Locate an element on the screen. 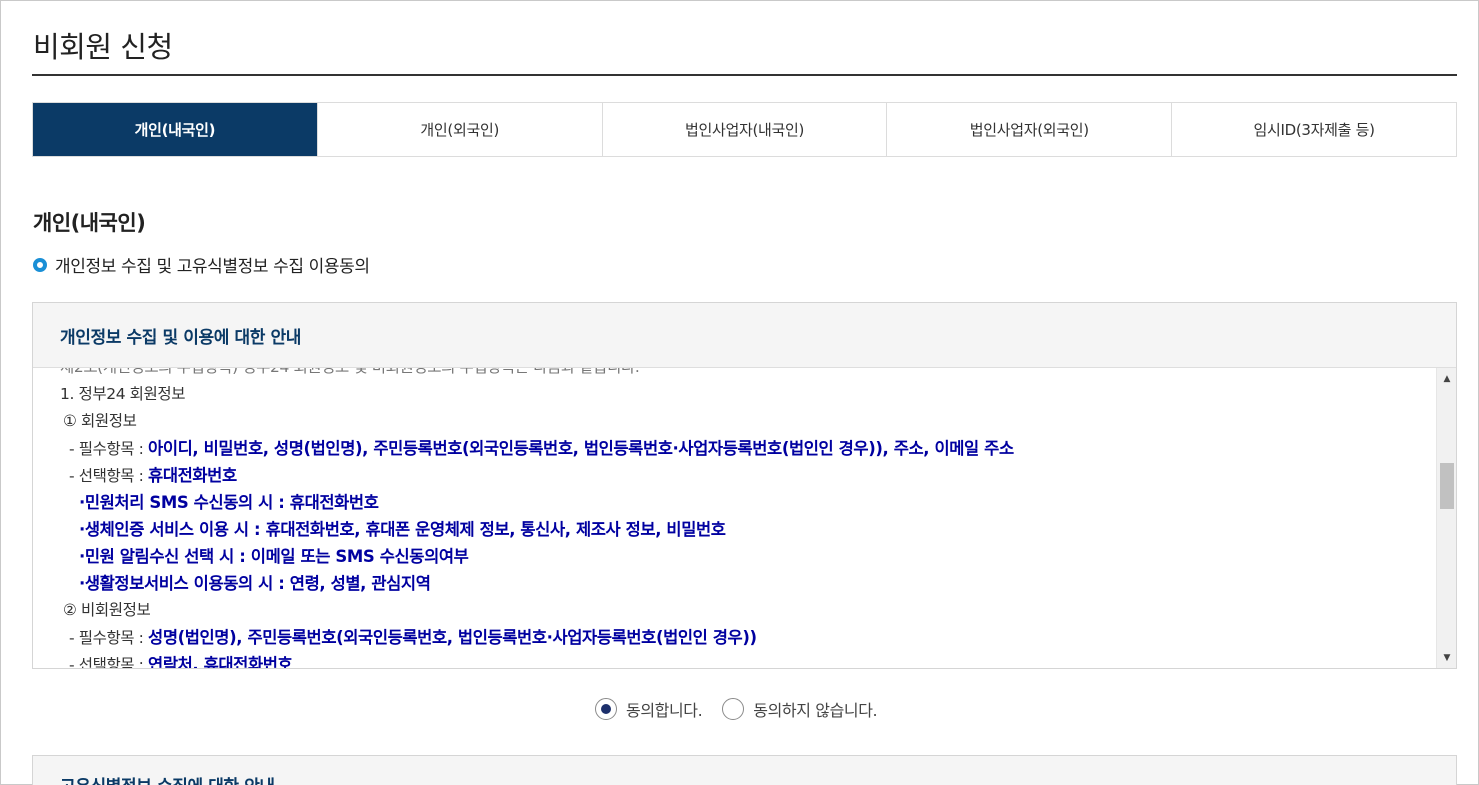  page-title: 비회원 신청 is located at coordinates (103, 47).